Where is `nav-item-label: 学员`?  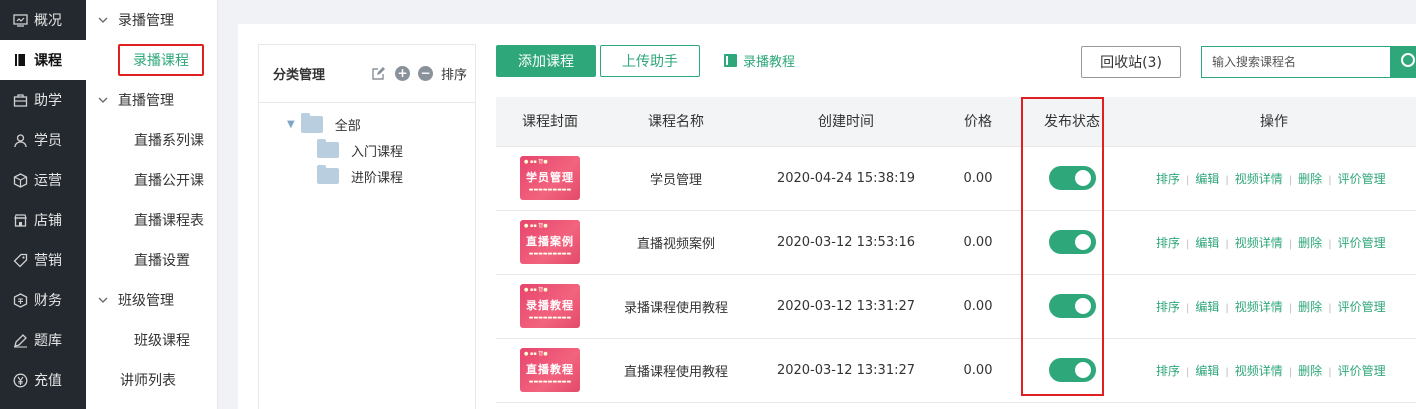
nav-item-label: 学员 is located at coordinates (48, 141).